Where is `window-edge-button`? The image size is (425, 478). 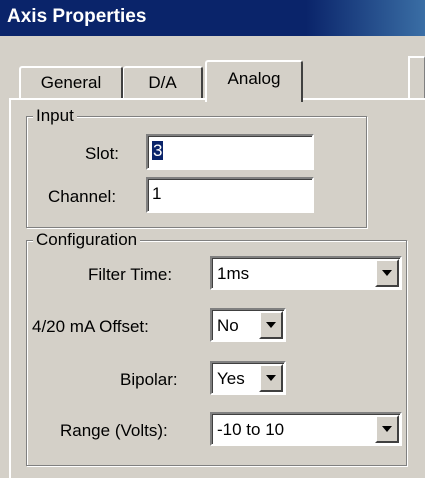 window-edge-button is located at coordinates (416, 78).